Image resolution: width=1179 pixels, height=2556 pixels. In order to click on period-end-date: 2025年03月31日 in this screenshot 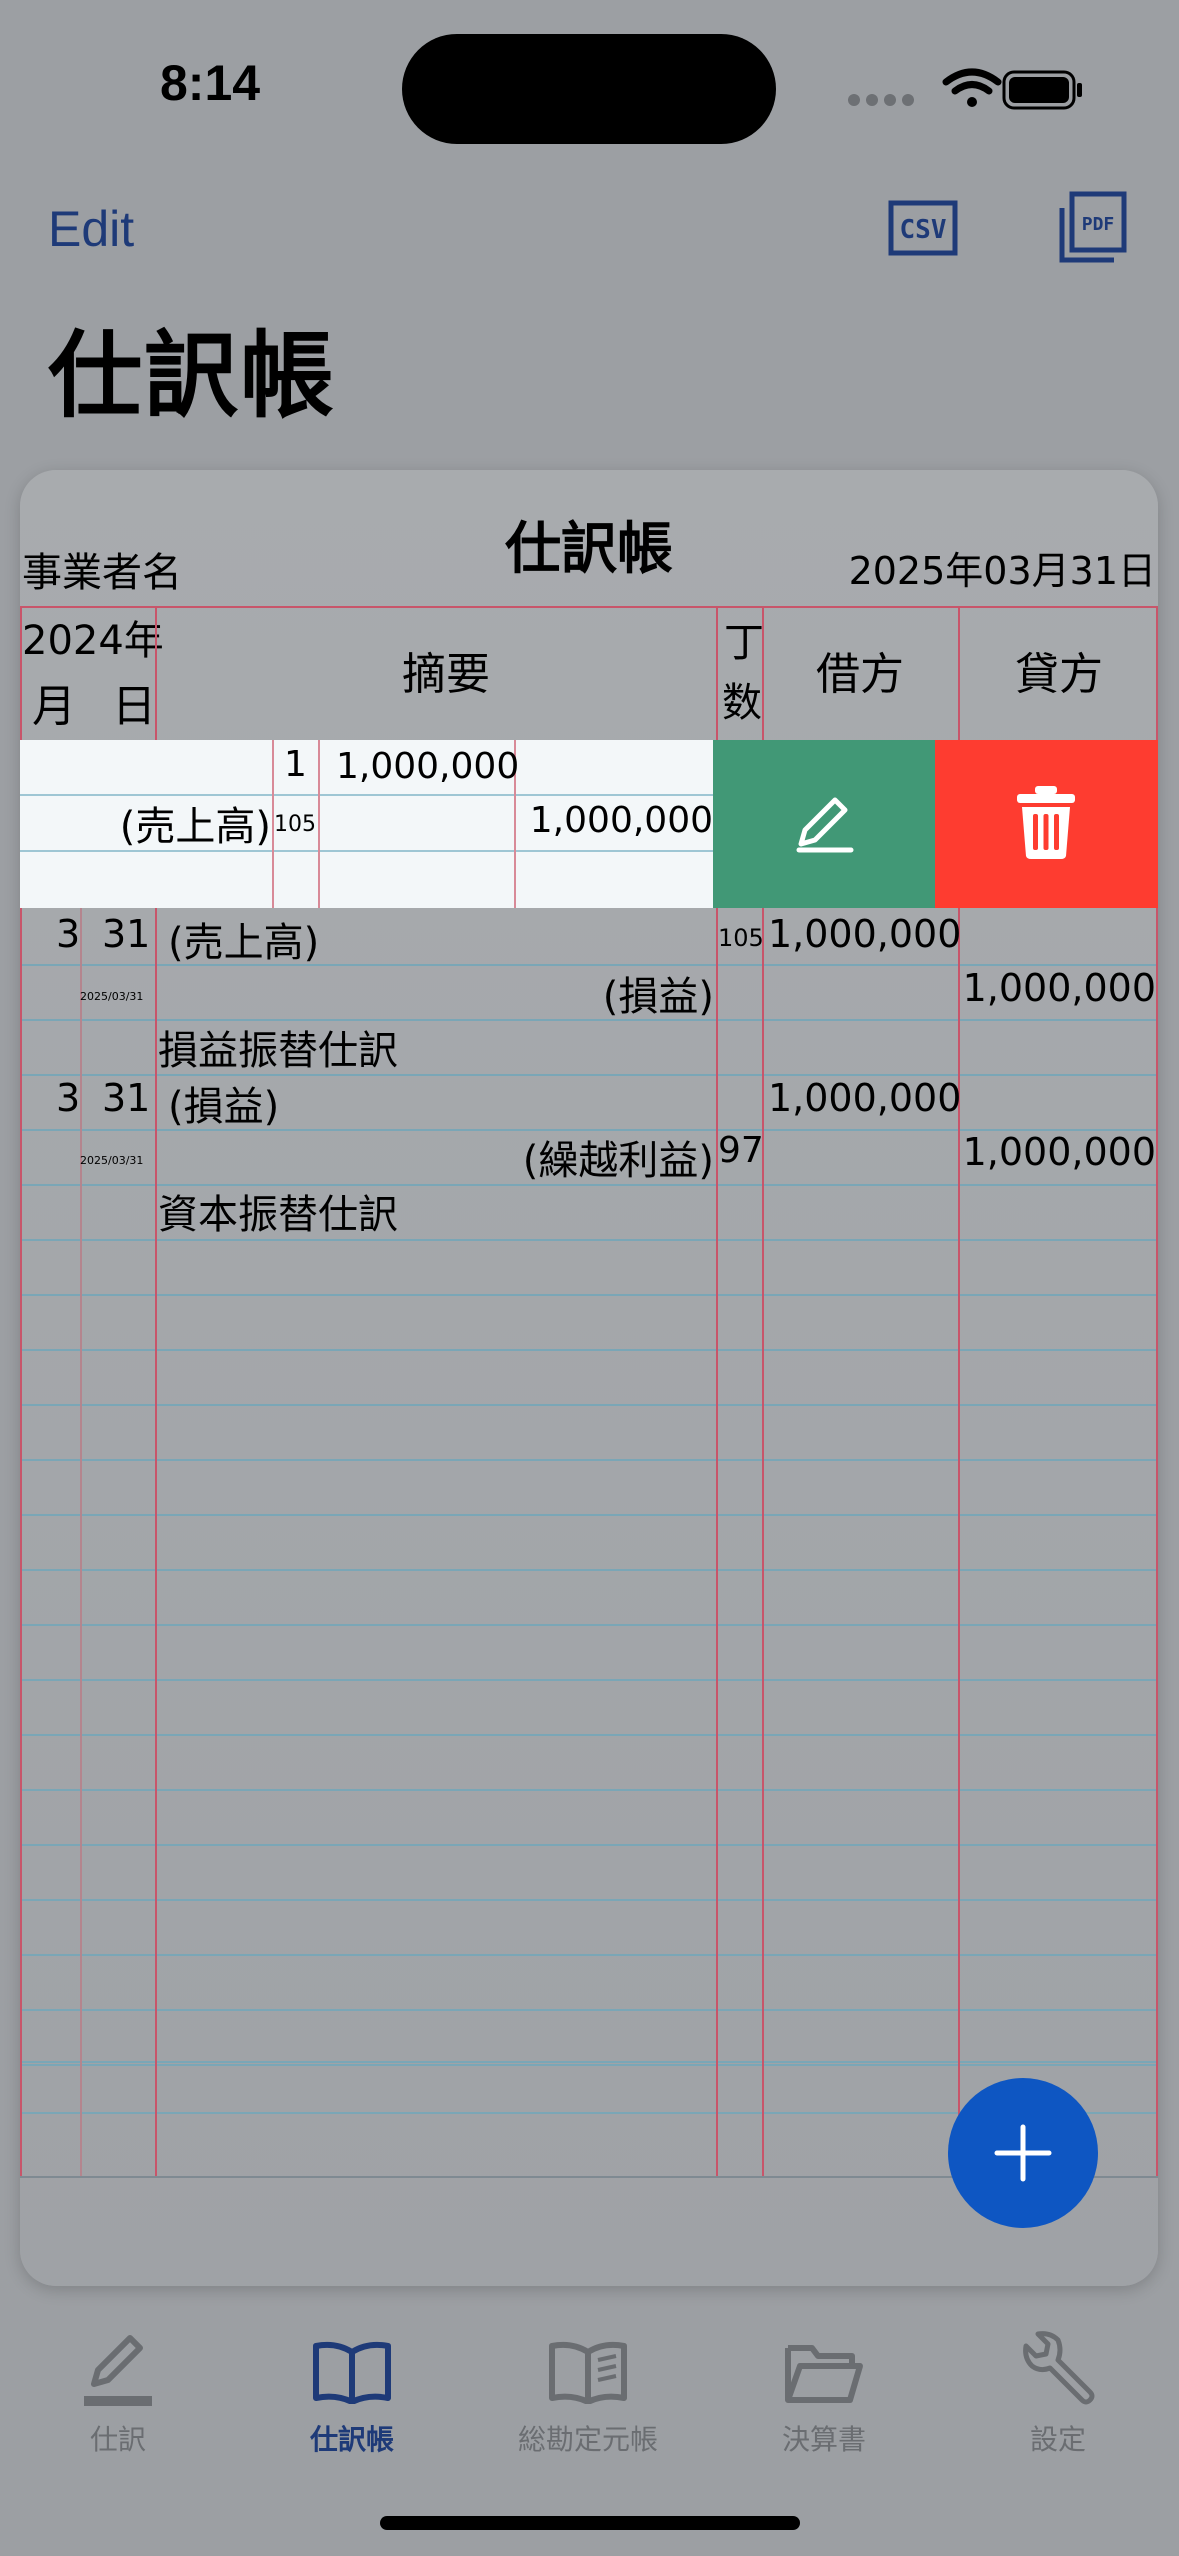, I will do `click(1002, 571)`.